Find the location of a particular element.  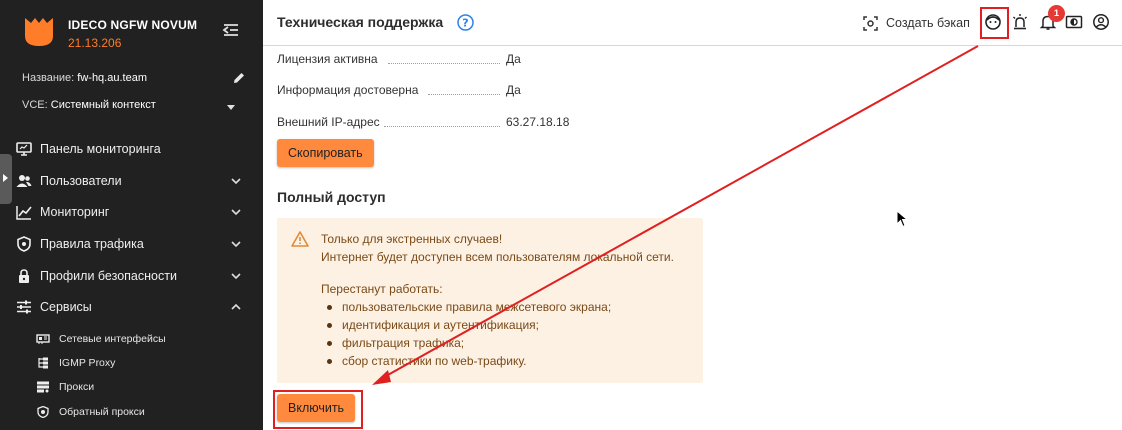

sidebar-subitem-proxy: Прокси is located at coordinates (131, 387).